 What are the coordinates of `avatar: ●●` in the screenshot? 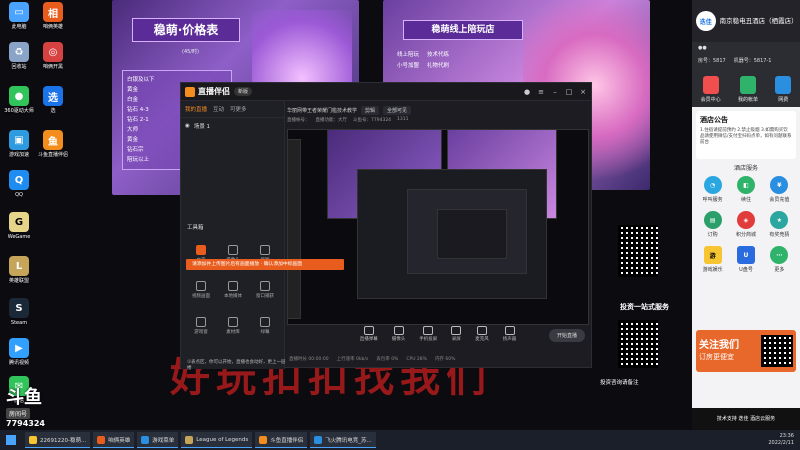 It's located at (702, 48).